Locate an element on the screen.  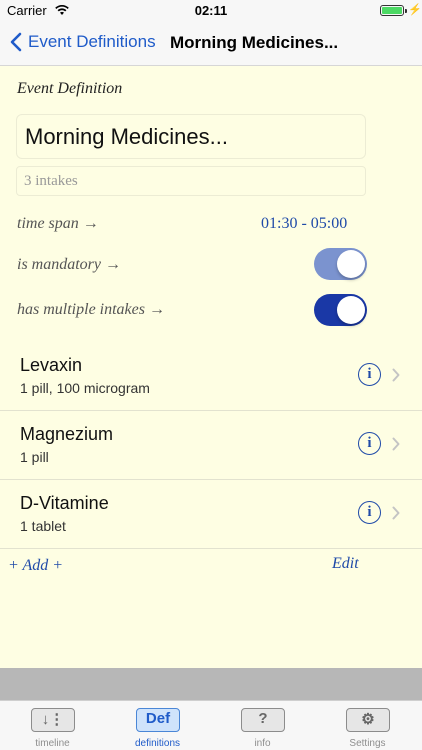
gray-band is located at coordinates (211, 684).